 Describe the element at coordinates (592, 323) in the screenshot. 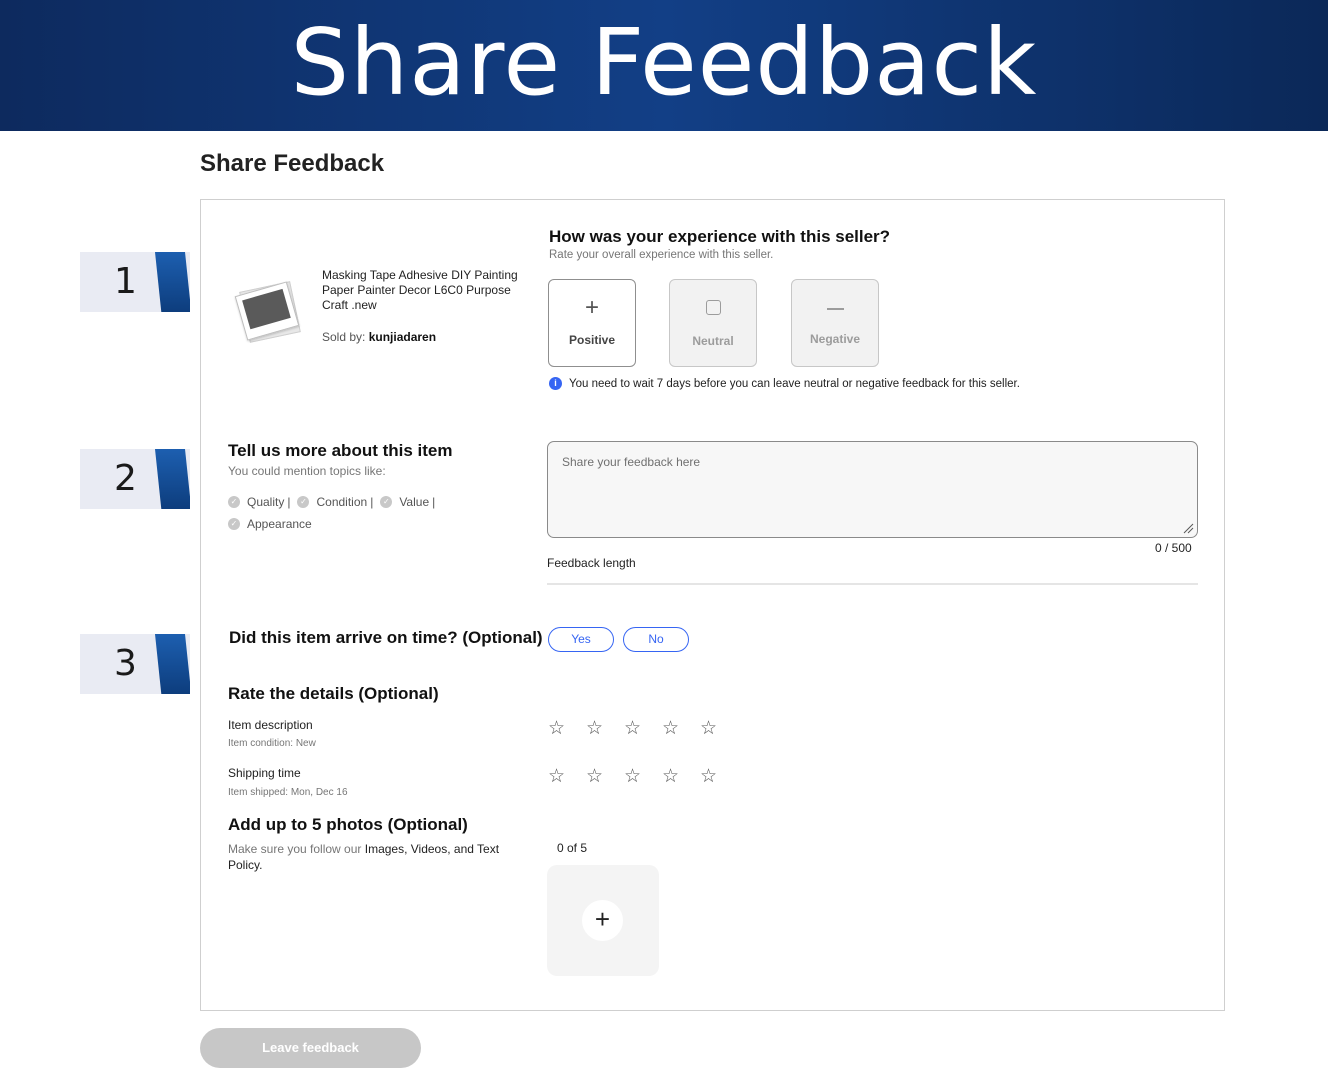

I see `positive-button: + Positive` at that location.